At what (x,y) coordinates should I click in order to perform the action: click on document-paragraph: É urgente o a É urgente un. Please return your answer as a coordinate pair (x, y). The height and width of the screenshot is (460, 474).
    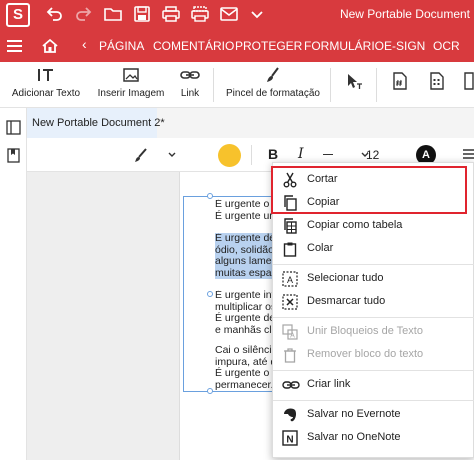
    Looking at the image, I should click on (245, 210).